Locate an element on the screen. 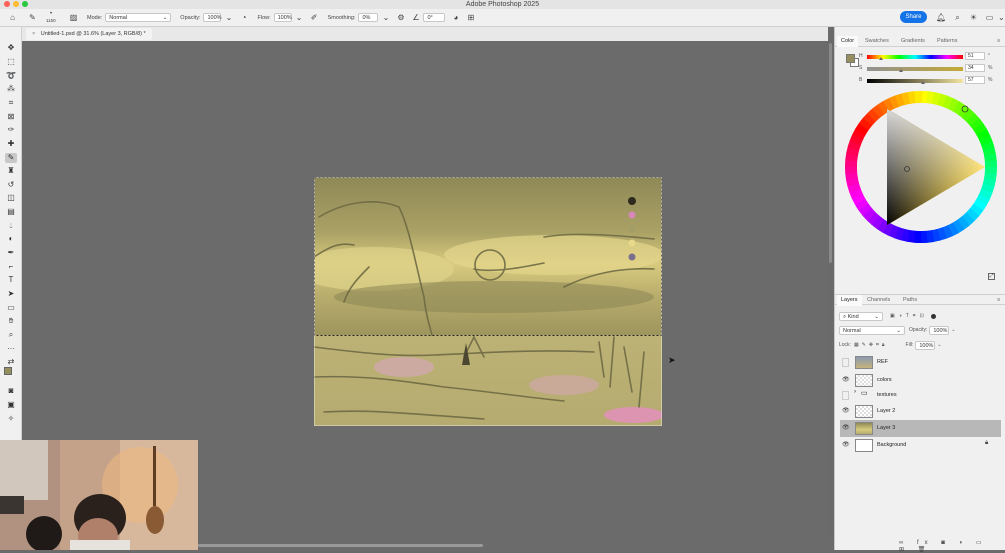  minimize-window-button is located at coordinates (16, 4).